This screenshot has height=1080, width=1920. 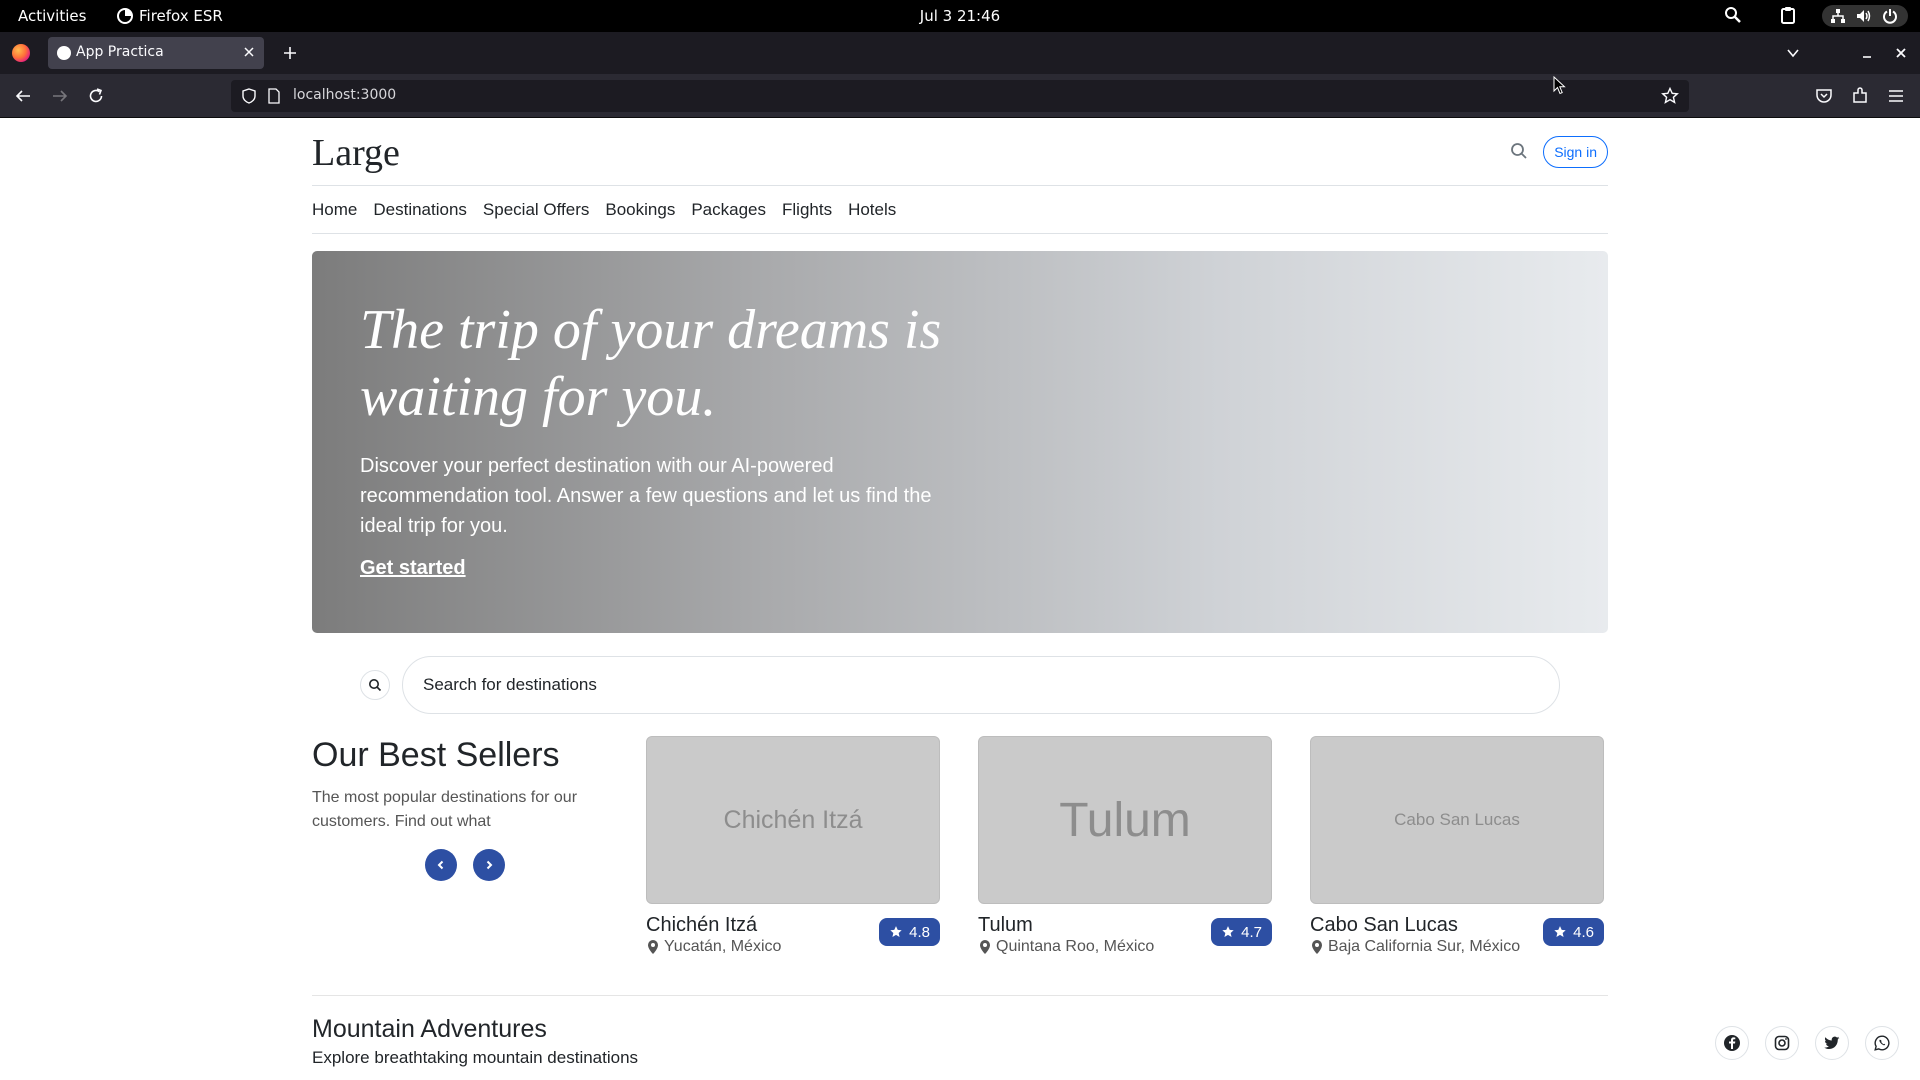 What do you see at coordinates (1670, 96) in the screenshot?
I see `bookmark-star-icon` at bounding box center [1670, 96].